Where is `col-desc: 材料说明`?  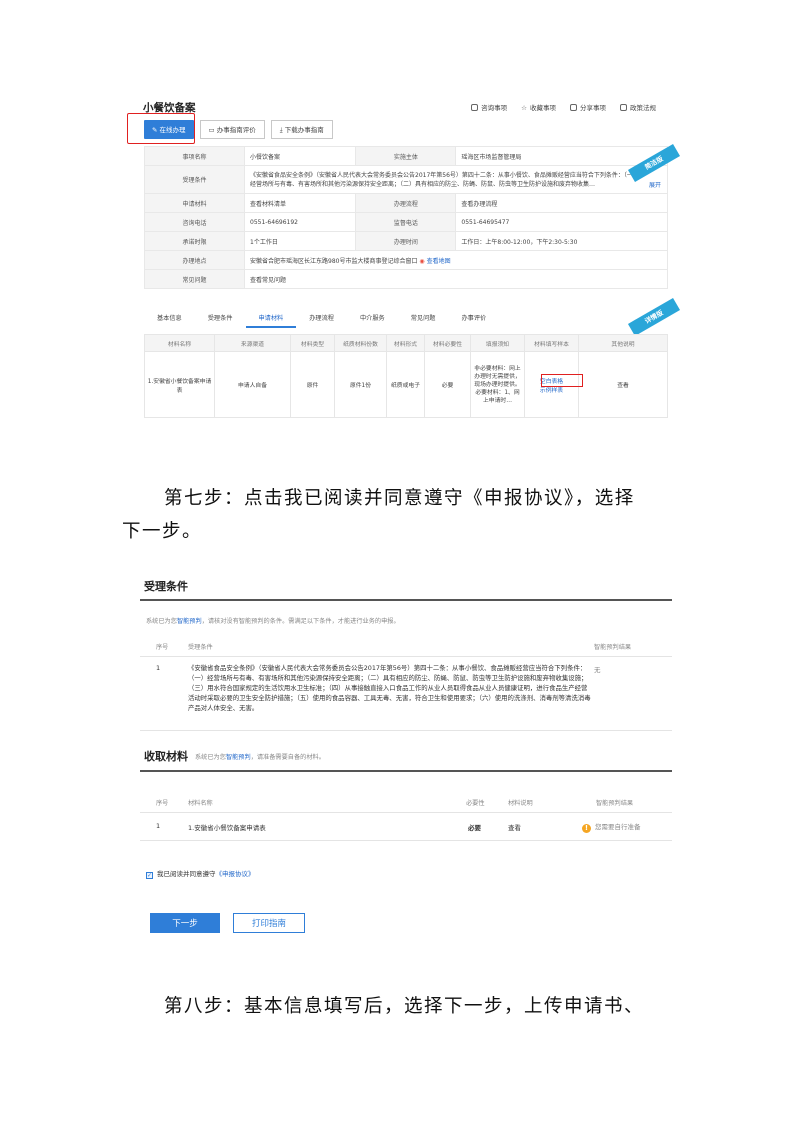 col-desc: 材料说明 is located at coordinates (520, 803).